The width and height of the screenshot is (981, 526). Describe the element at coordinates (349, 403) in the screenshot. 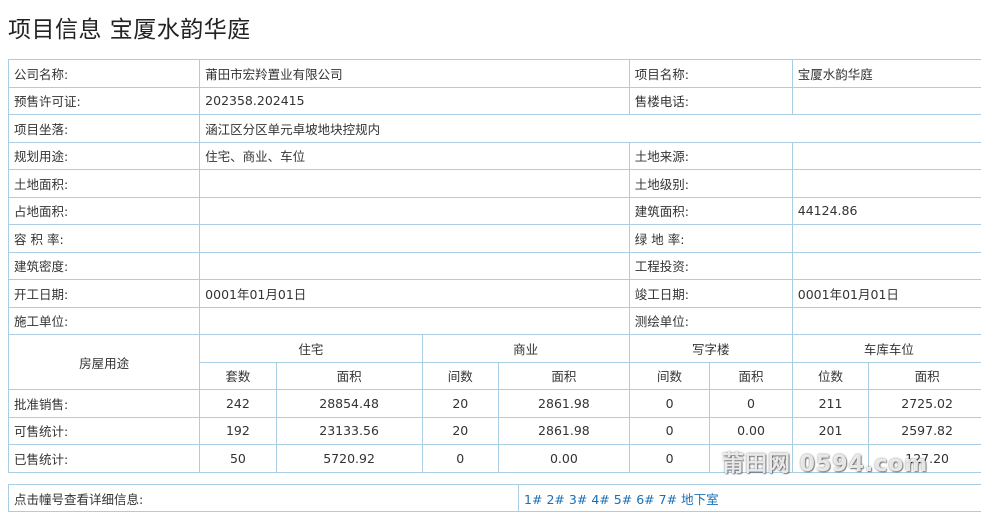

I see `cell: 28854.48` at that location.